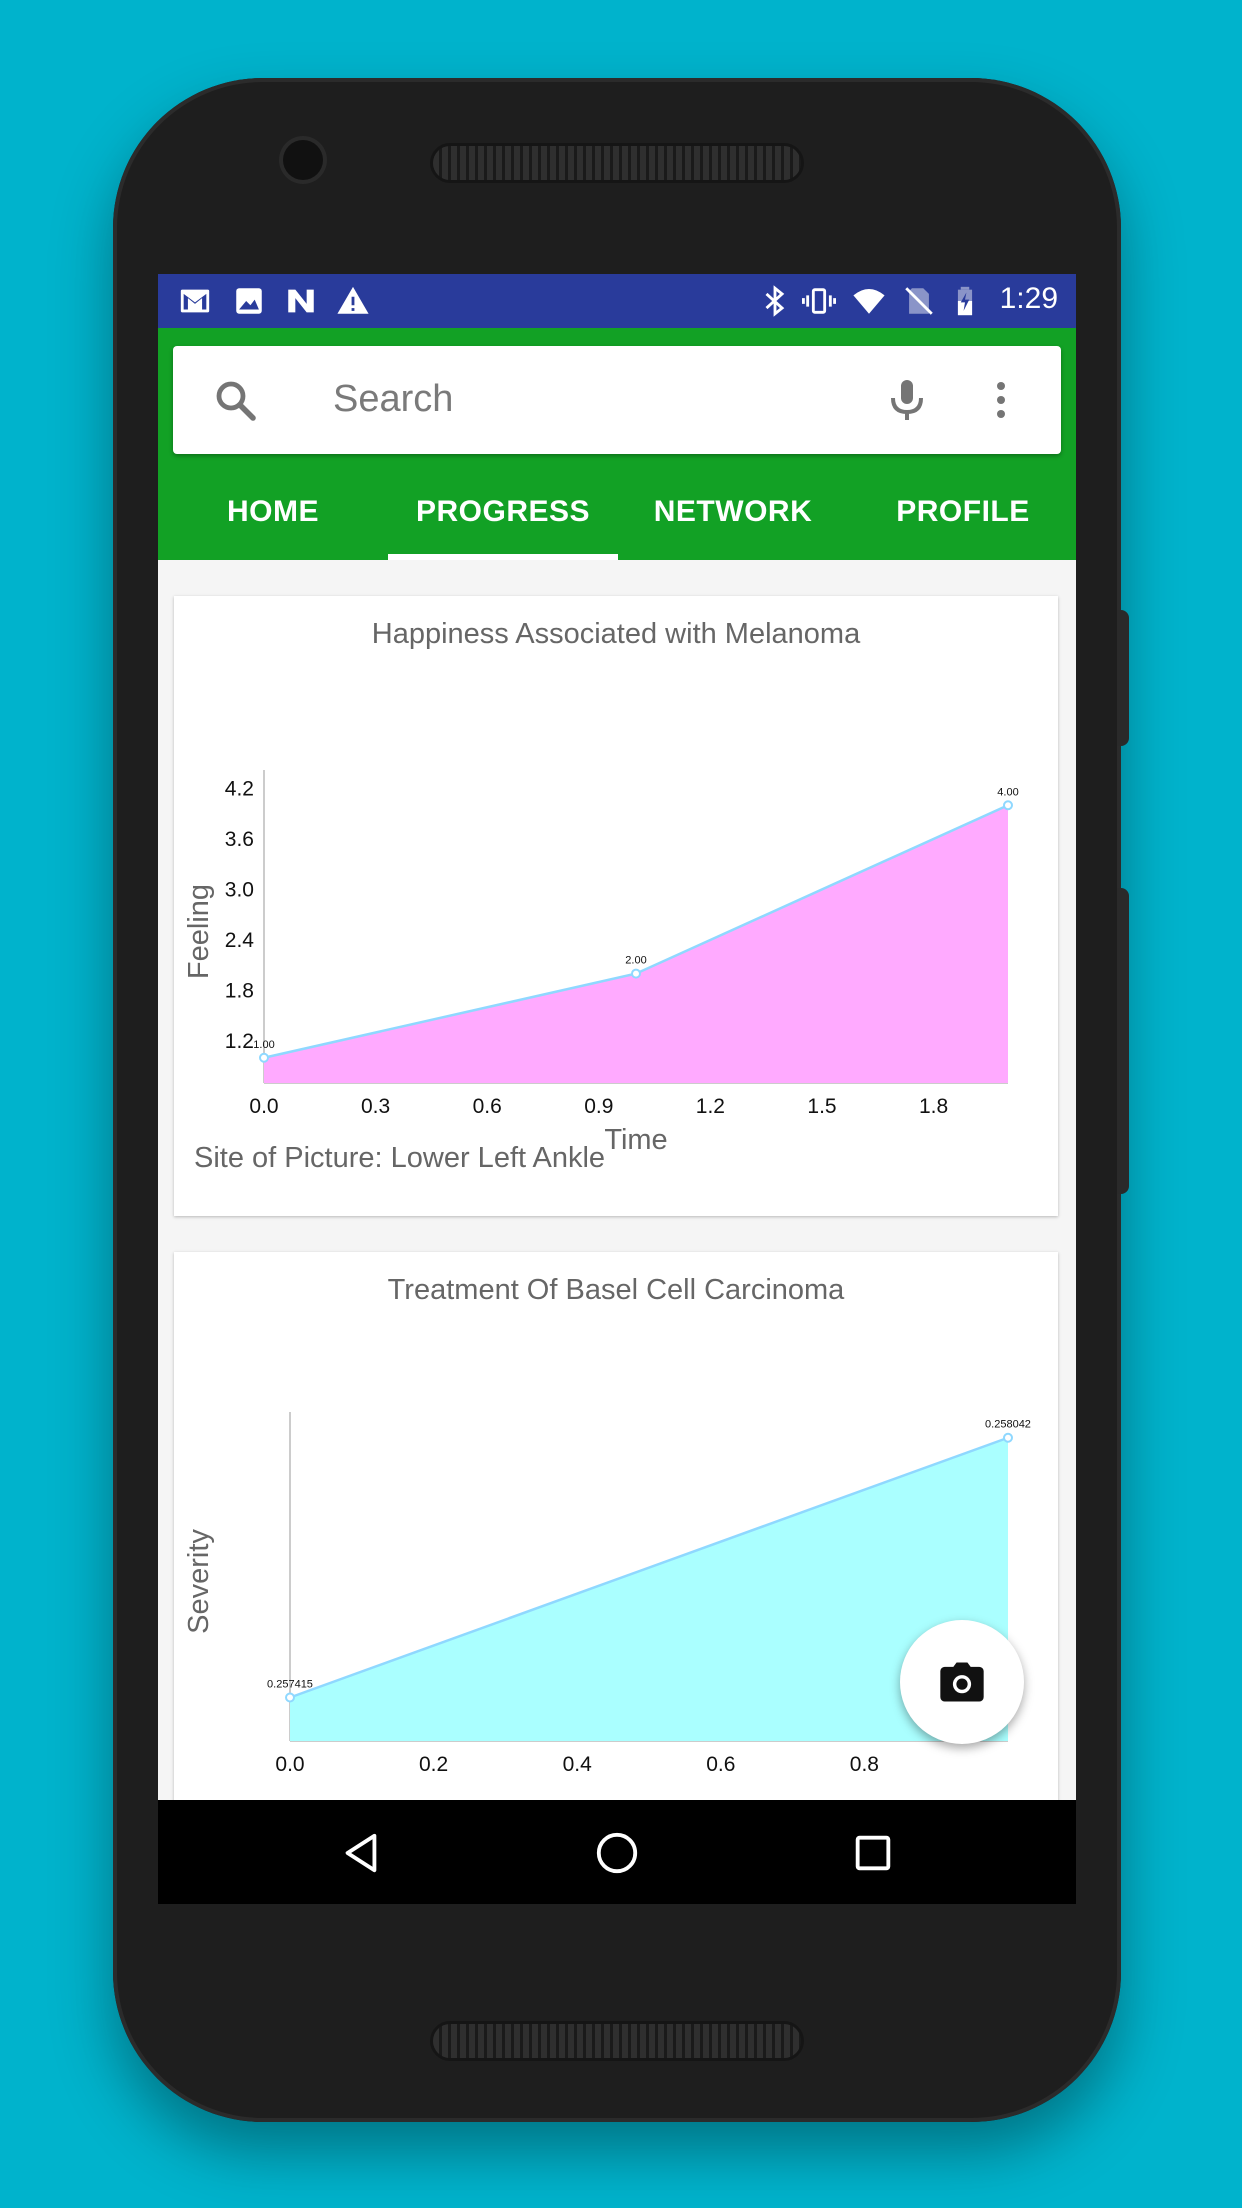 Image resolution: width=1242 pixels, height=2208 pixels. I want to click on y-tick-label: 3.0, so click(239, 889).